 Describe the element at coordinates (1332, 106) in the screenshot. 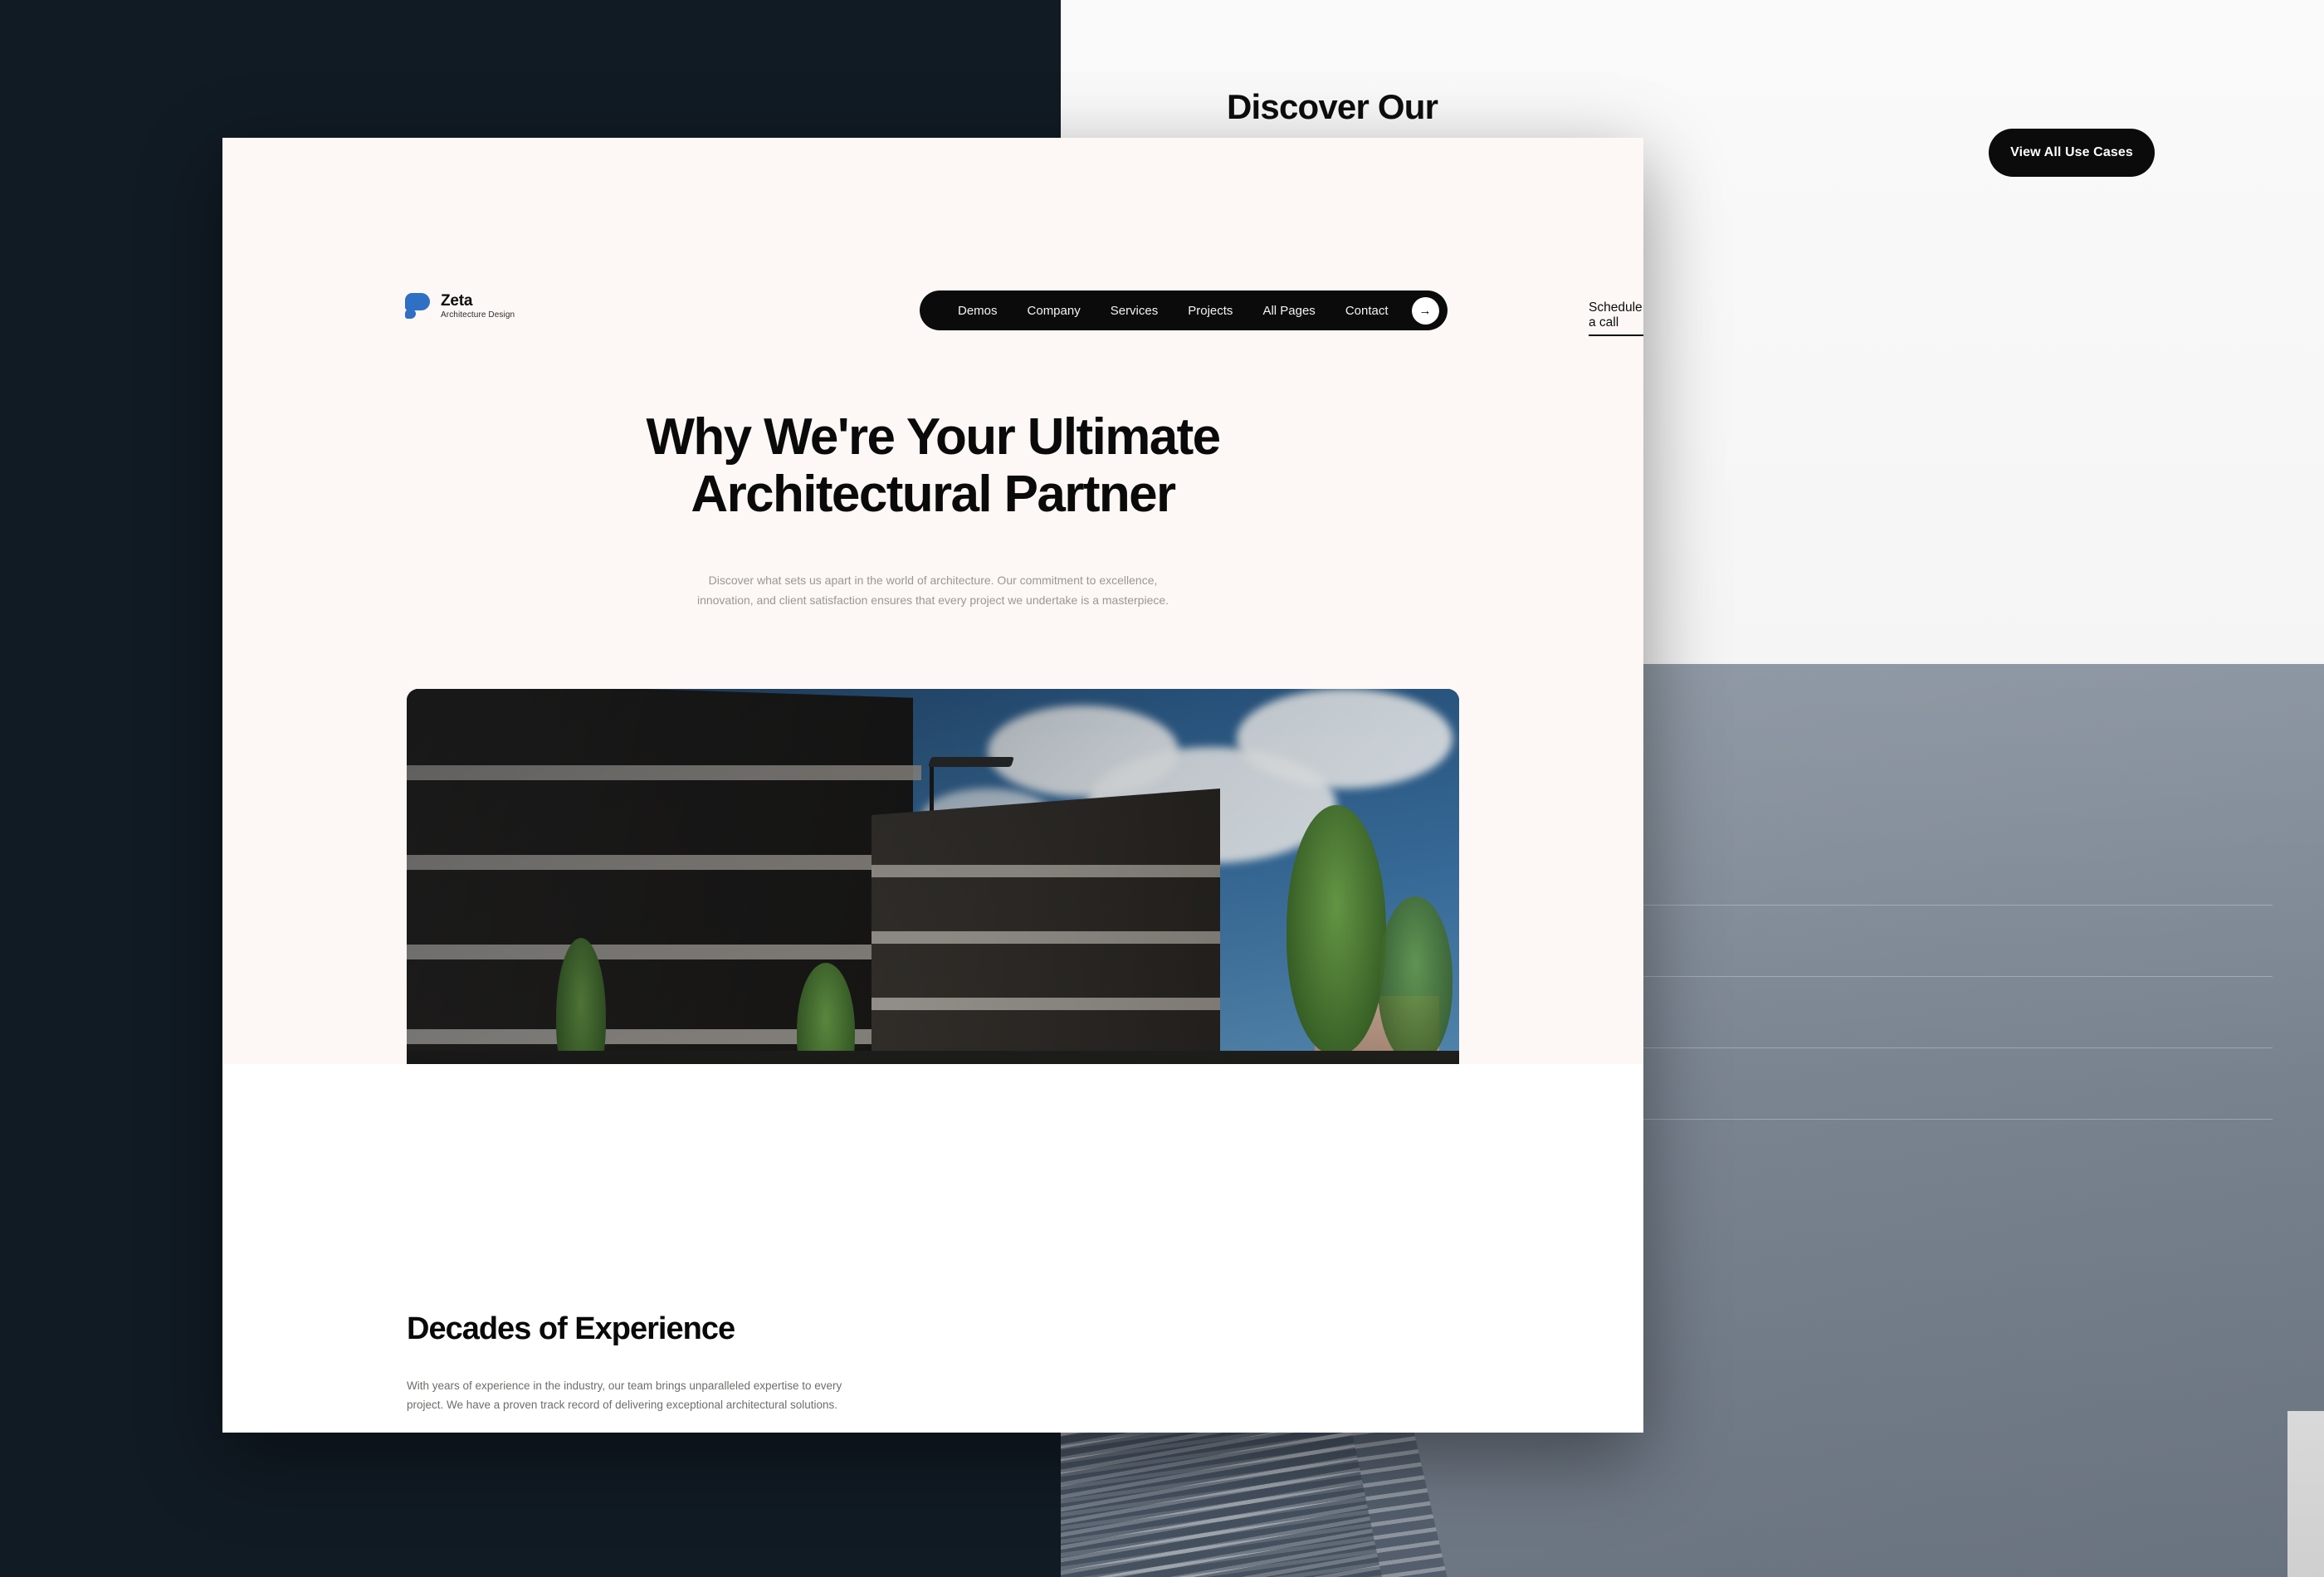

I see `section-title: Discover Our` at that location.